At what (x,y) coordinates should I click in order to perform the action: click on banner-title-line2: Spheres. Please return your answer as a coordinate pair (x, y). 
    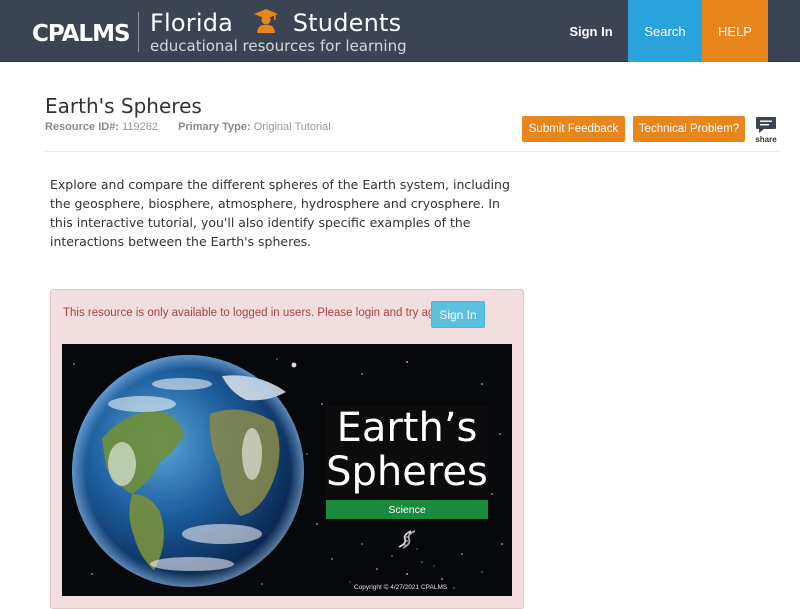
    Looking at the image, I should click on (407, 472).